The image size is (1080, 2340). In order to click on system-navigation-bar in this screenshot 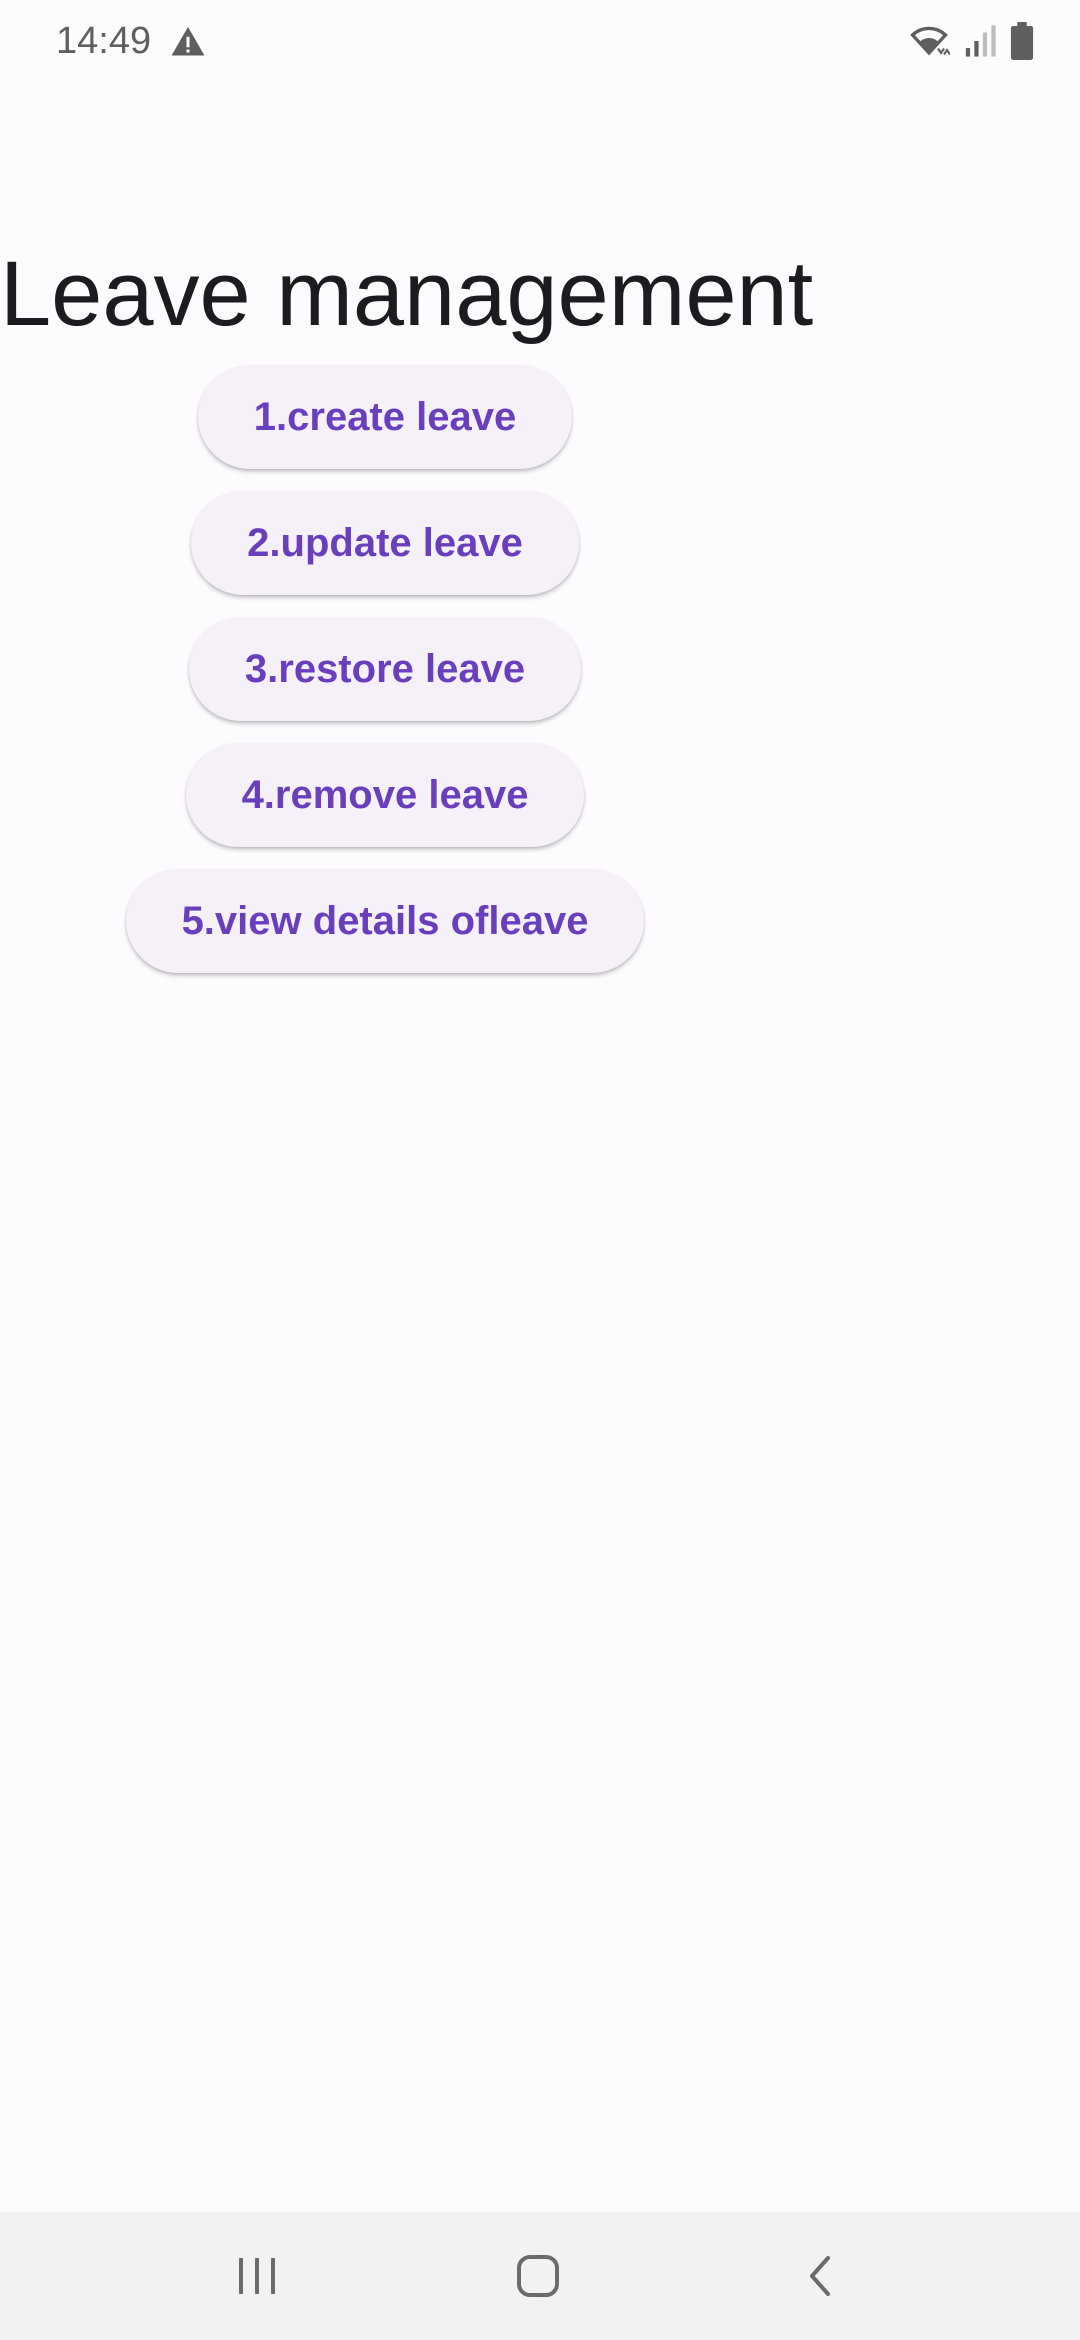, I will do `click(540, 2276)`.